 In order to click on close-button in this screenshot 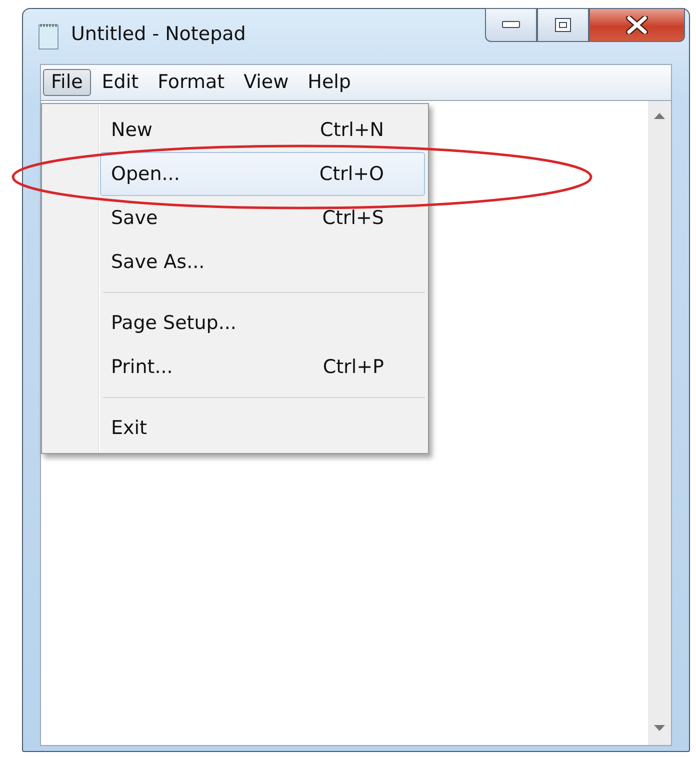, I will do `click(637, 25)`.